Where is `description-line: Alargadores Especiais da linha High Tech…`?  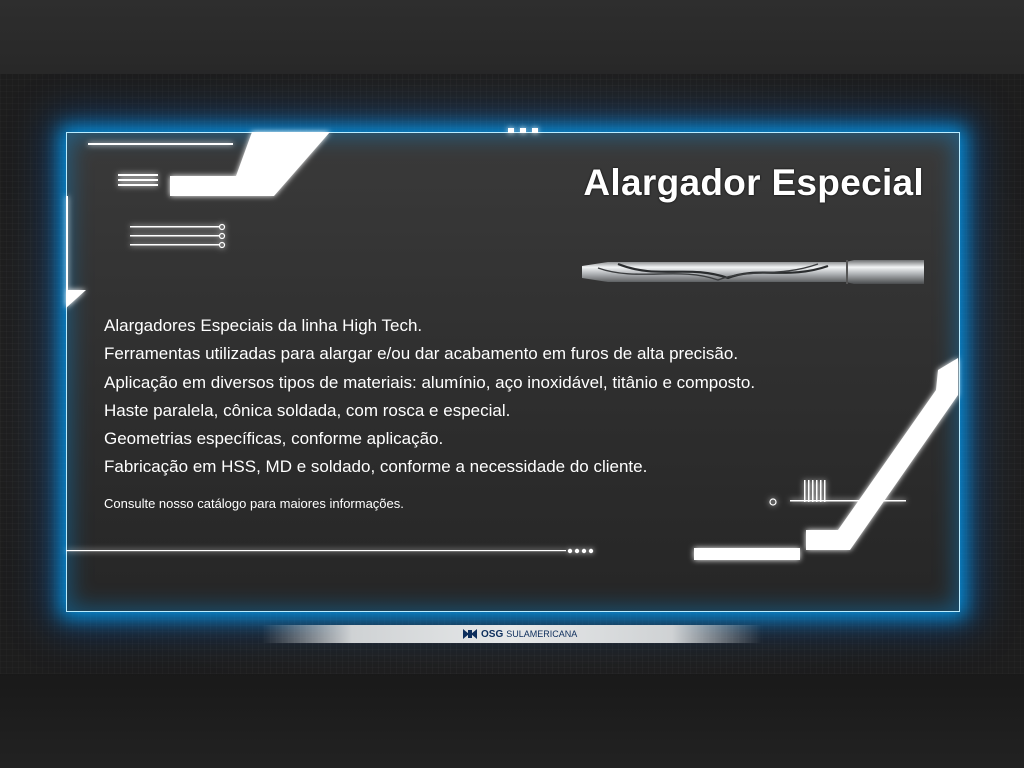 description-line: Alargadores Especiais da linha High Tech… is located at coordinates (263, 325).